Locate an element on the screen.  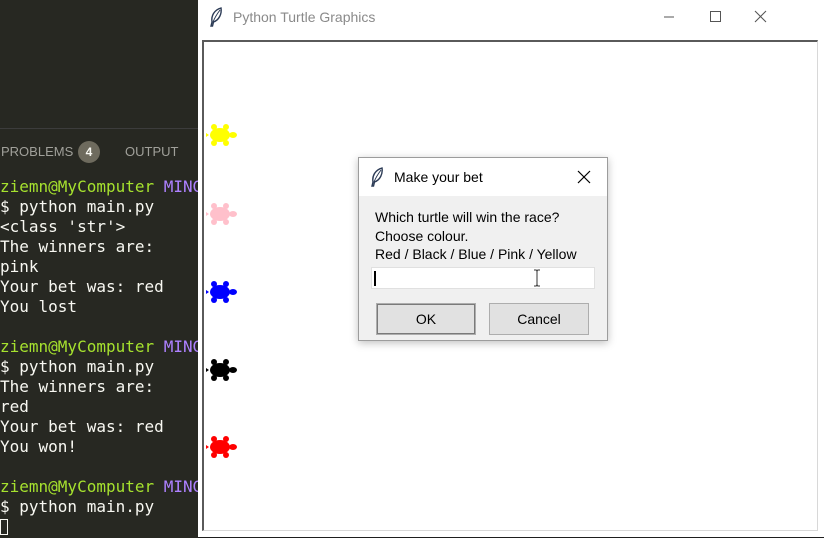
window-title: Python Turtle Graphics is located at coordinates (304, 17).